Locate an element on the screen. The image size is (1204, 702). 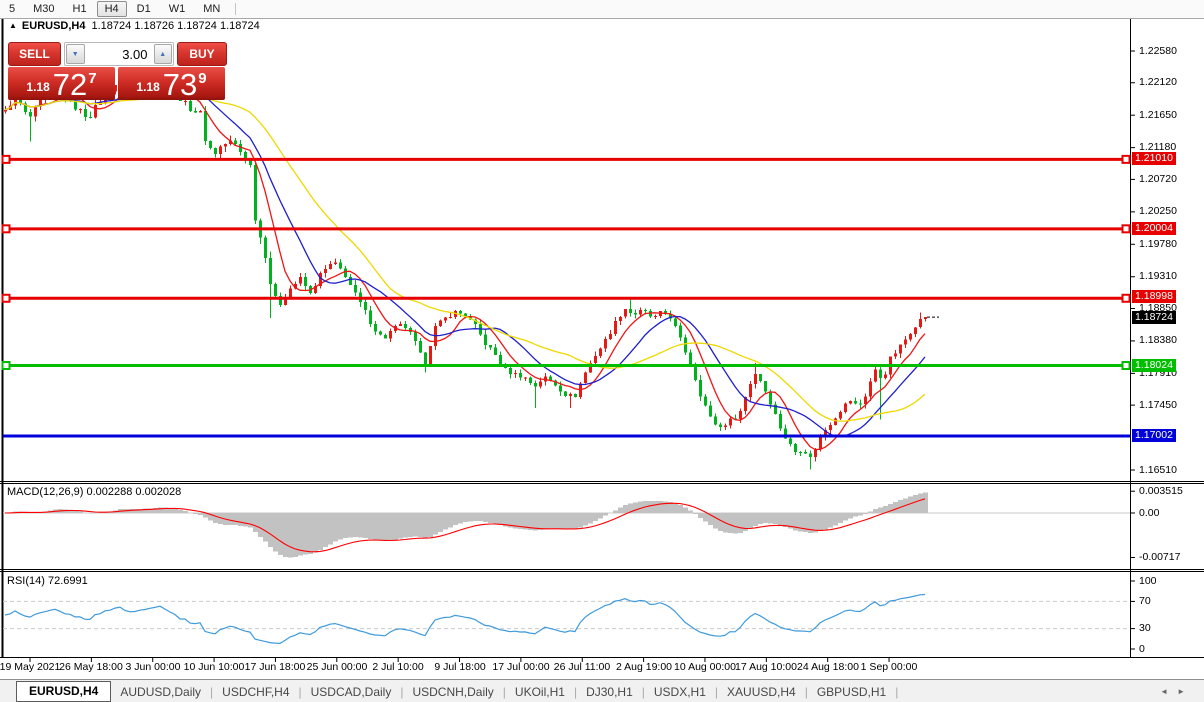
volume-spinner: ▼ ▲ is located at coordinates (119, 54).